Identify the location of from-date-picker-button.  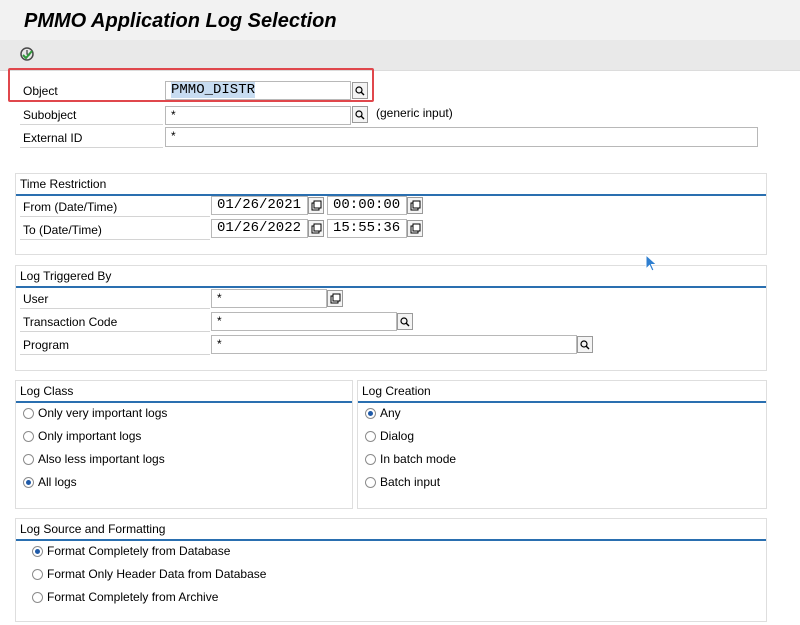
(316, 205).